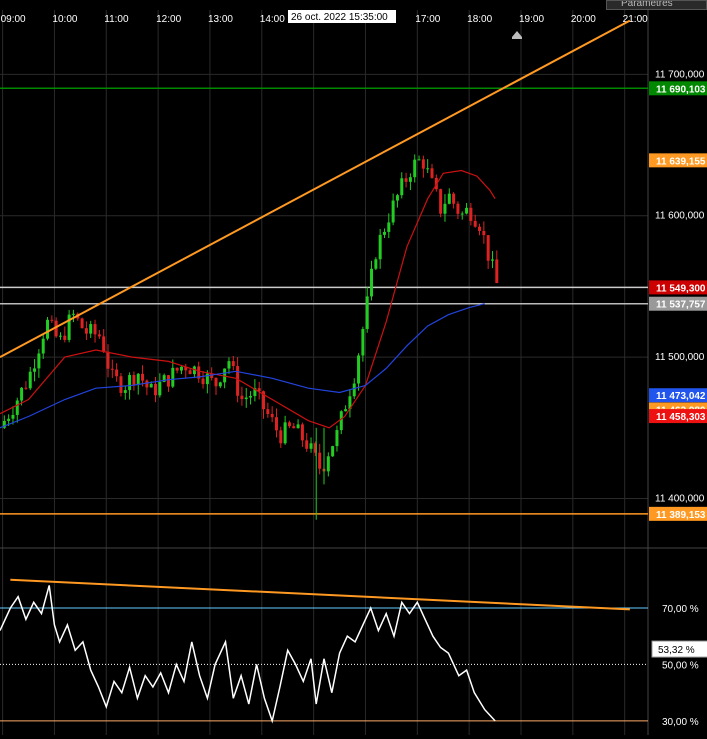 The width and height of the screenshot is (707, 739). I want to click on settings-label: Paramètres, so click(647, 4).